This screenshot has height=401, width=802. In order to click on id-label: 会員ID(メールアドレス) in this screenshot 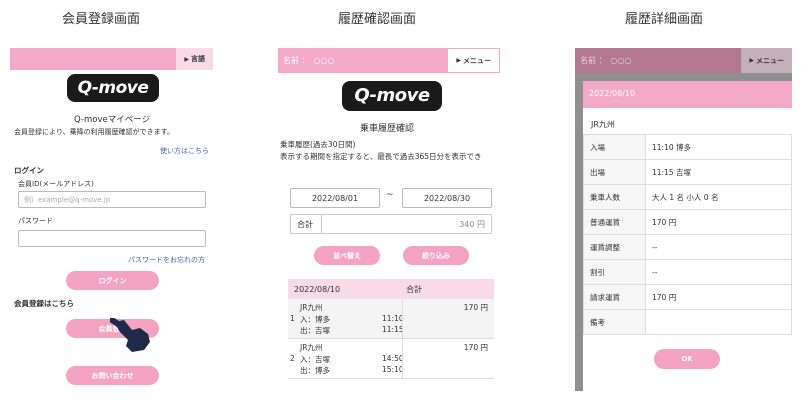, I will do `click(56, 184)`.